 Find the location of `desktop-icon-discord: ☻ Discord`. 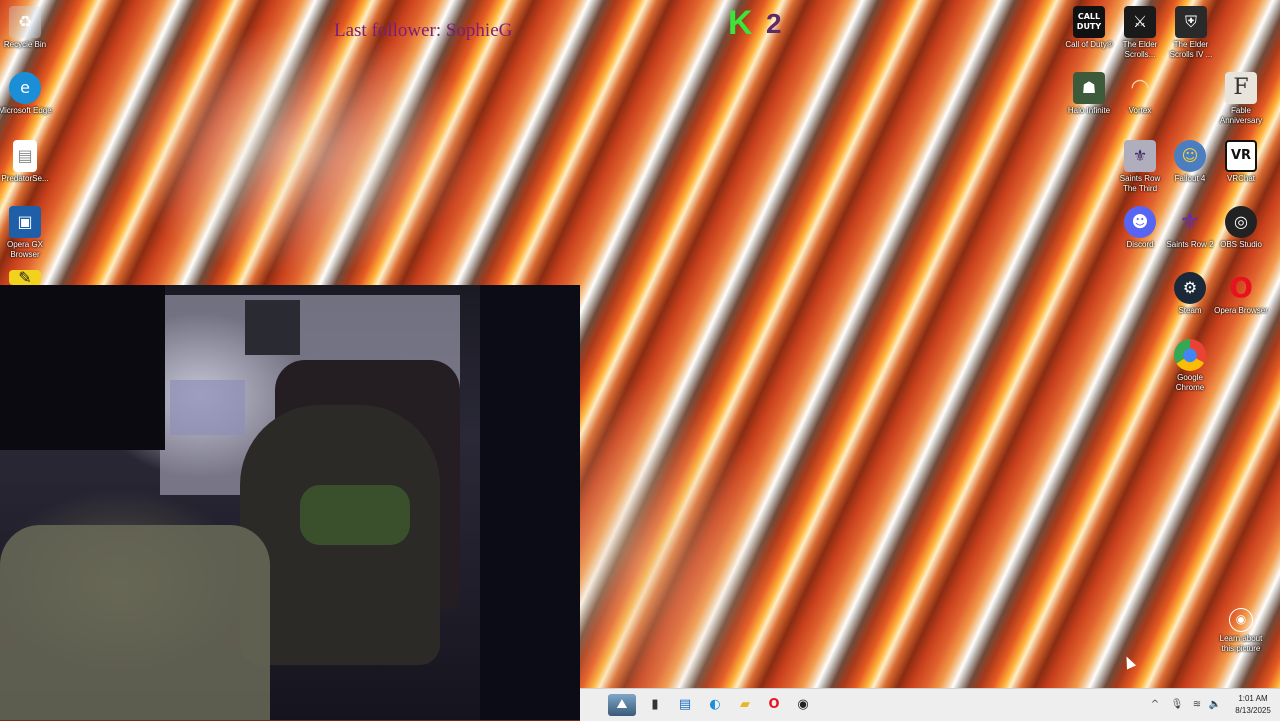

desktop-icon-discord: ☻ Discord is located at coordinates (1140, 228).